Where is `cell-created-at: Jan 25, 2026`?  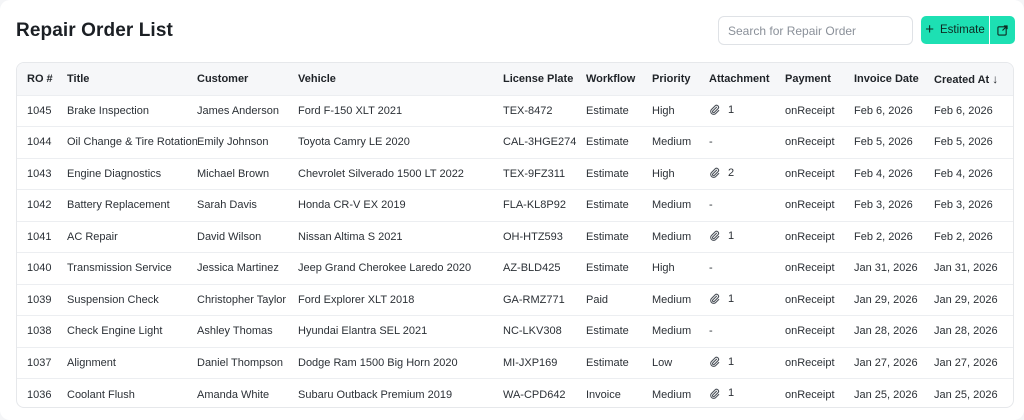
cell-created-at: Jan 25, 2026 is located at coordinates (966, 394).